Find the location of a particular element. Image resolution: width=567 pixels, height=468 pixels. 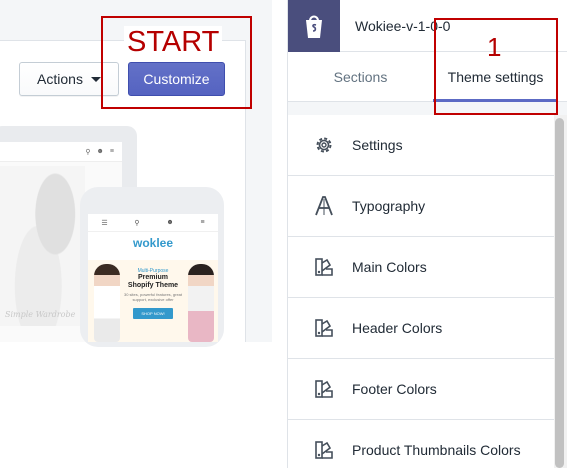

hero-subtext-line-2: support, exclusive offer is located at coordinates (153, 299).